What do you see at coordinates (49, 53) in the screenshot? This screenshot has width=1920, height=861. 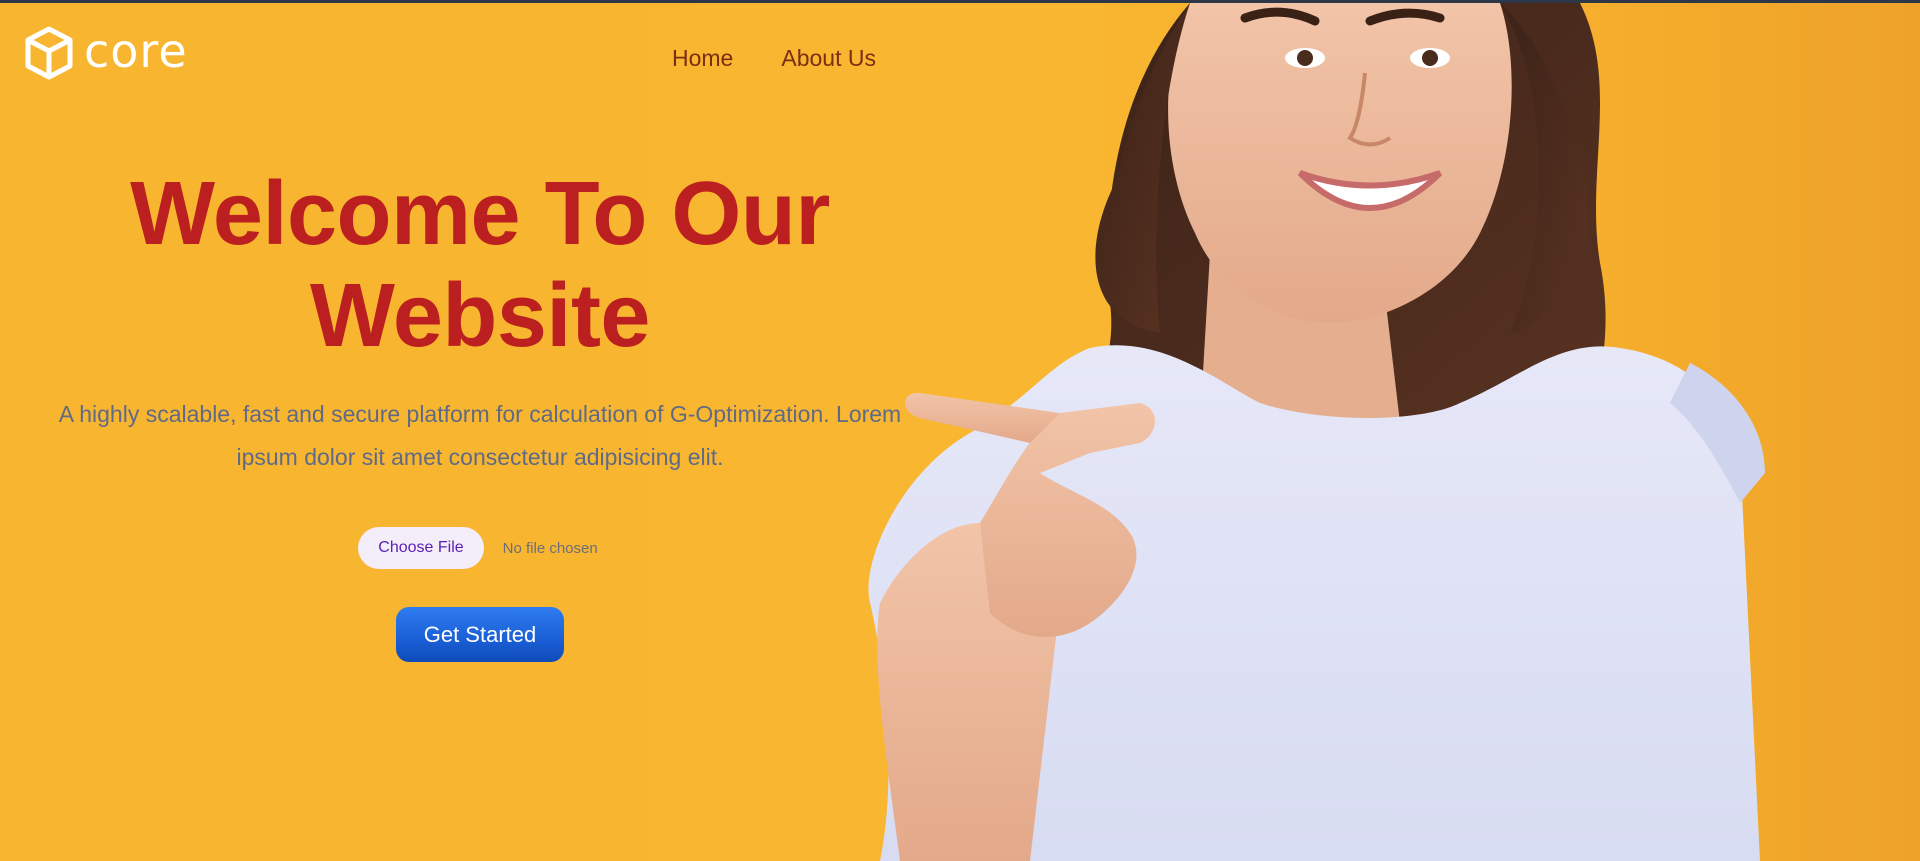 I see `cube-icon` at bounding box center [49, 53].